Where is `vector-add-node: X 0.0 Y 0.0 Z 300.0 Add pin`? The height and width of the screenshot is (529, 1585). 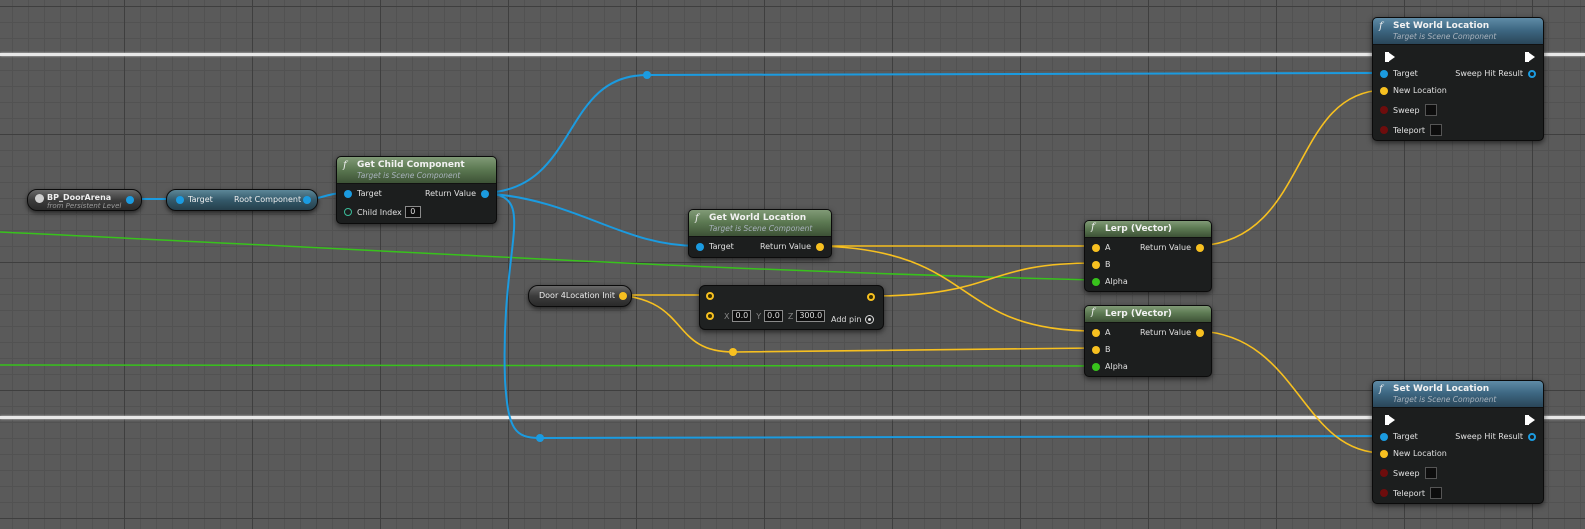
vector-add-node: X 0.0 Y 0.0 Z 300.0 Add pin is located at coordinates (791, 307).